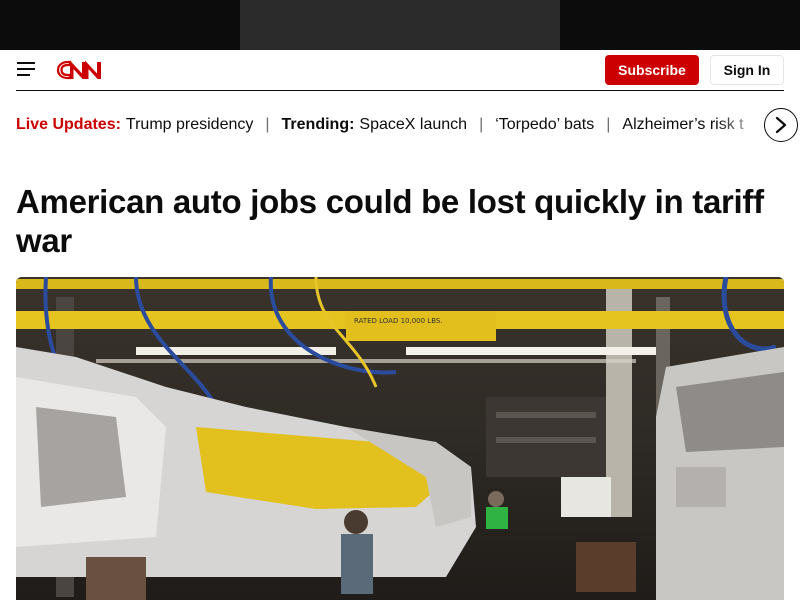  Describe the element at coordinates (544, 125) in the screenshot. I see `ticker-link-trending: ‘Torpedo’ bats` at that location.